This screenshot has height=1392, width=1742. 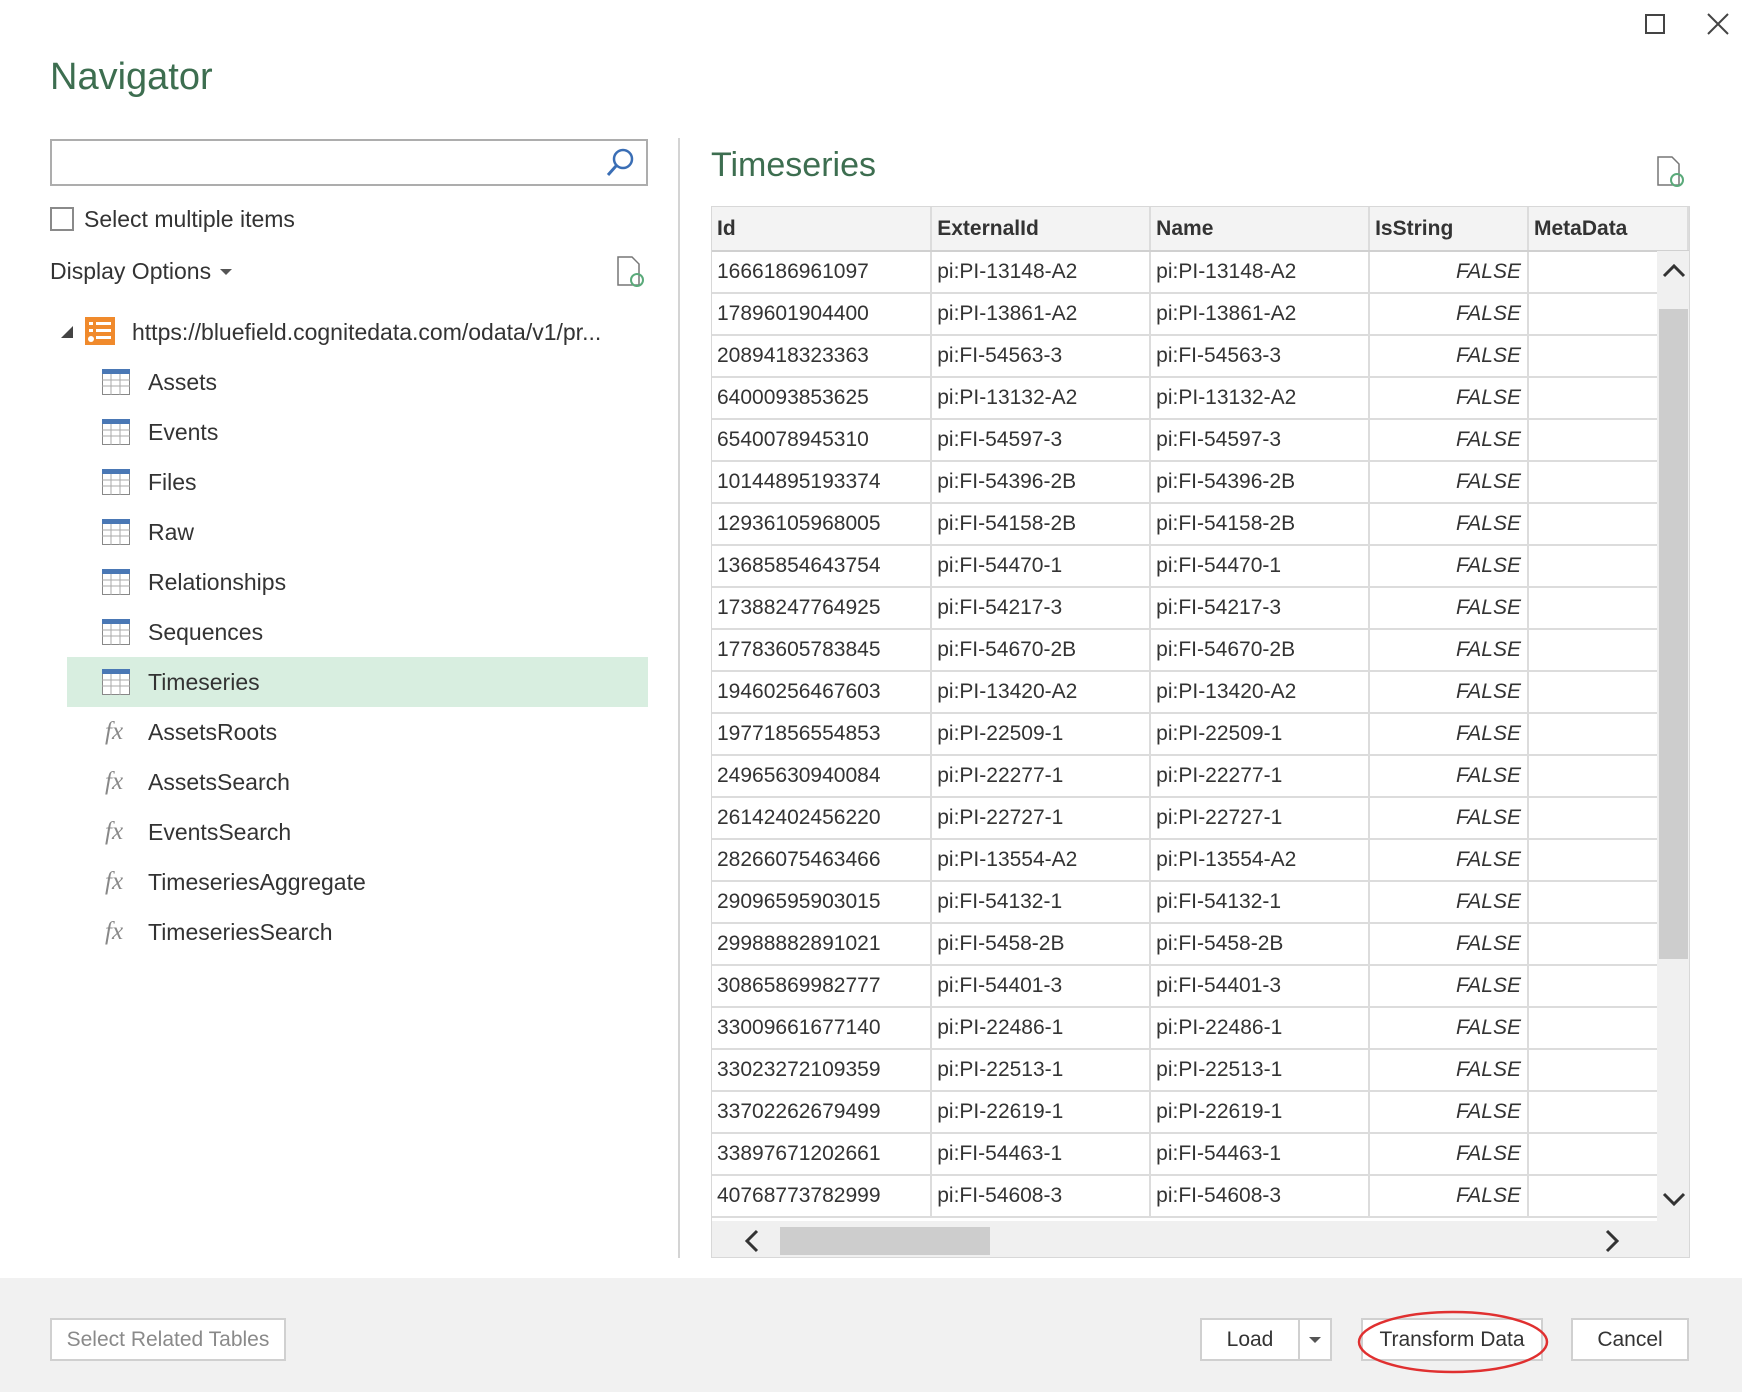 I want to click on tree-item-label: TimeseriesSearch, so click(x=240, y=931).